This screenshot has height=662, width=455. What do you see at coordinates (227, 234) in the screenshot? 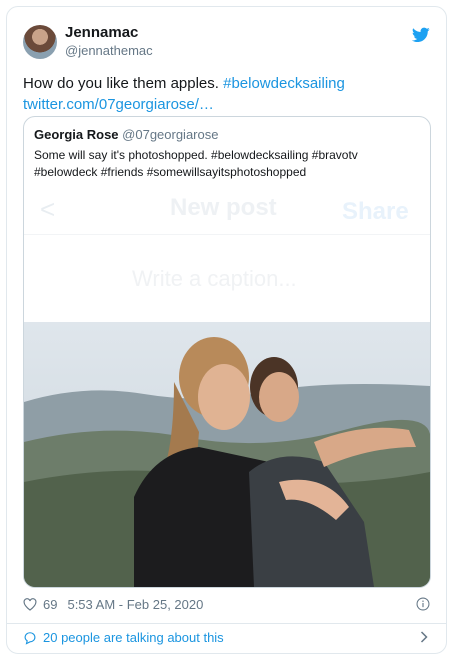
I see `faded-divider` at bounding box center [227, 234].